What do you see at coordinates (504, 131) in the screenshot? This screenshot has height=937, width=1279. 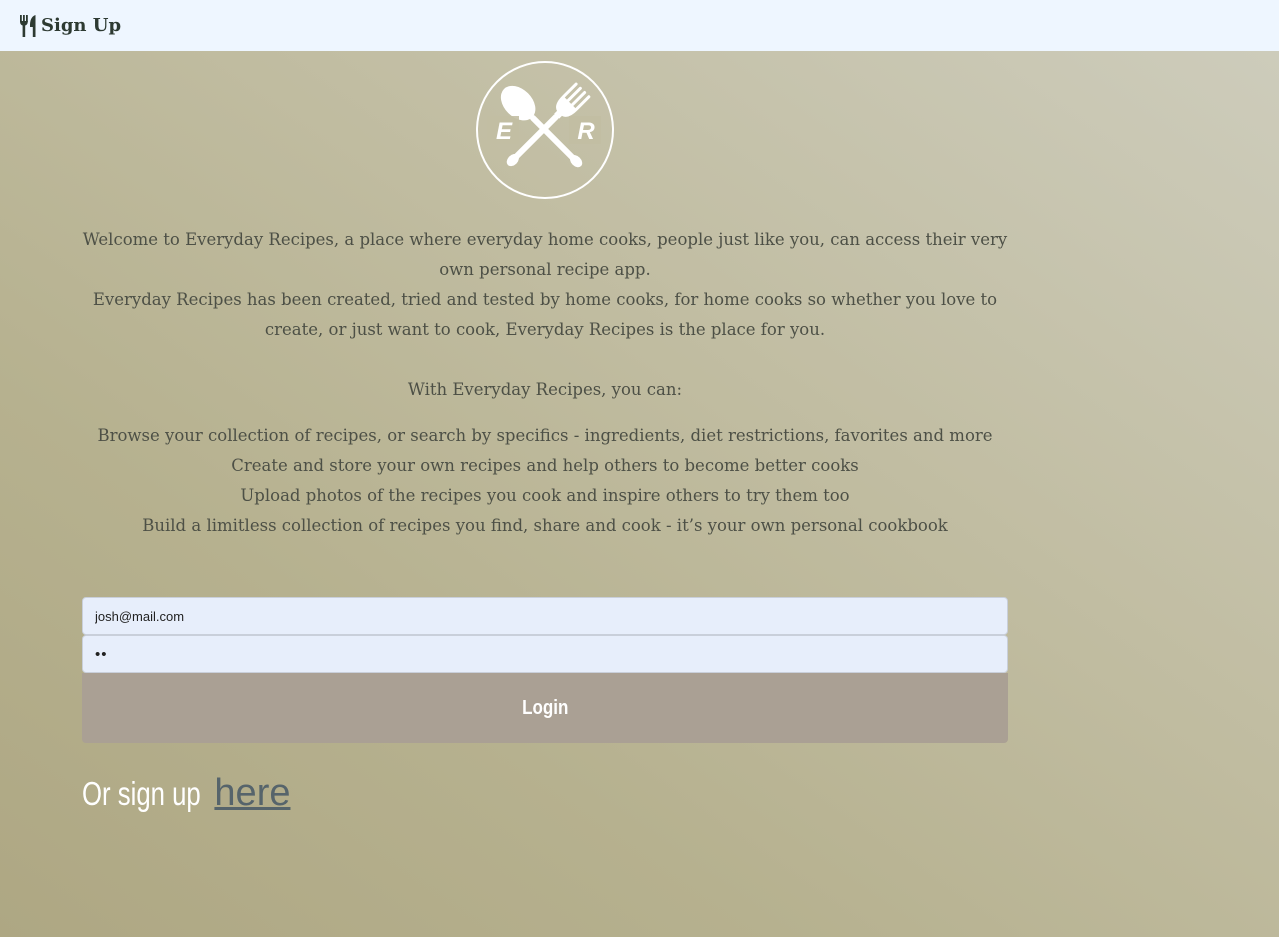 I see `logo-letter-e: E` at bounding box center [504, 131].